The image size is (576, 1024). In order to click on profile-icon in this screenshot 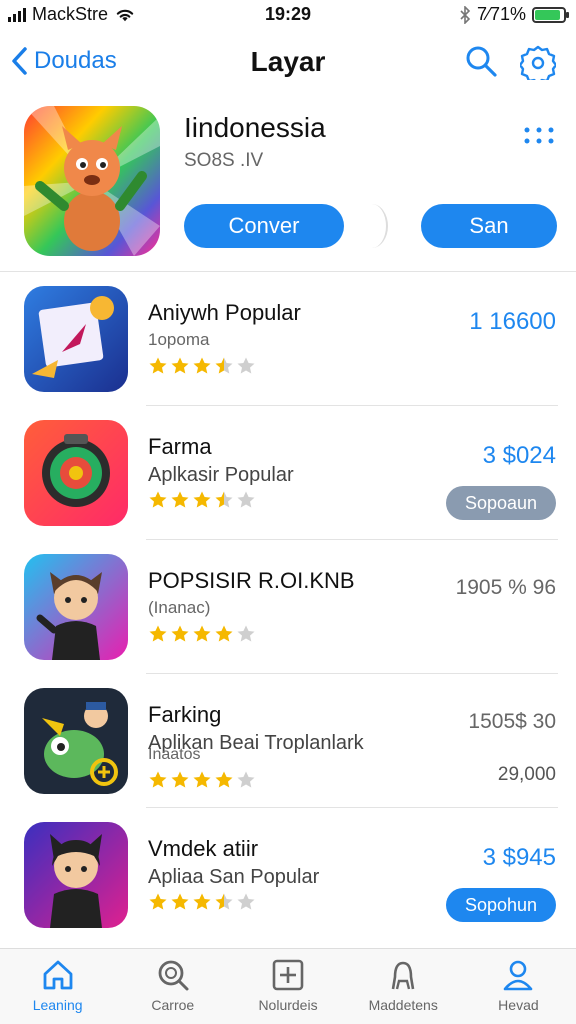, I will do `click(518, 975)`.